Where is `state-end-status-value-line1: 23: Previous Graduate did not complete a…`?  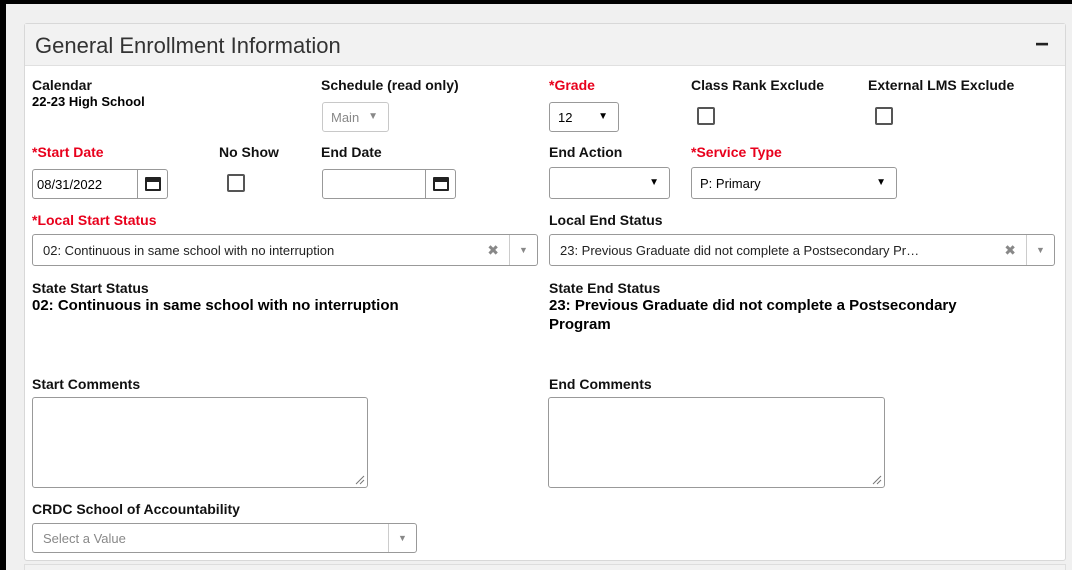 state-end-status-value-line1: 23: Previous Graduate did not complete a… is located at coordinates (753, 305).